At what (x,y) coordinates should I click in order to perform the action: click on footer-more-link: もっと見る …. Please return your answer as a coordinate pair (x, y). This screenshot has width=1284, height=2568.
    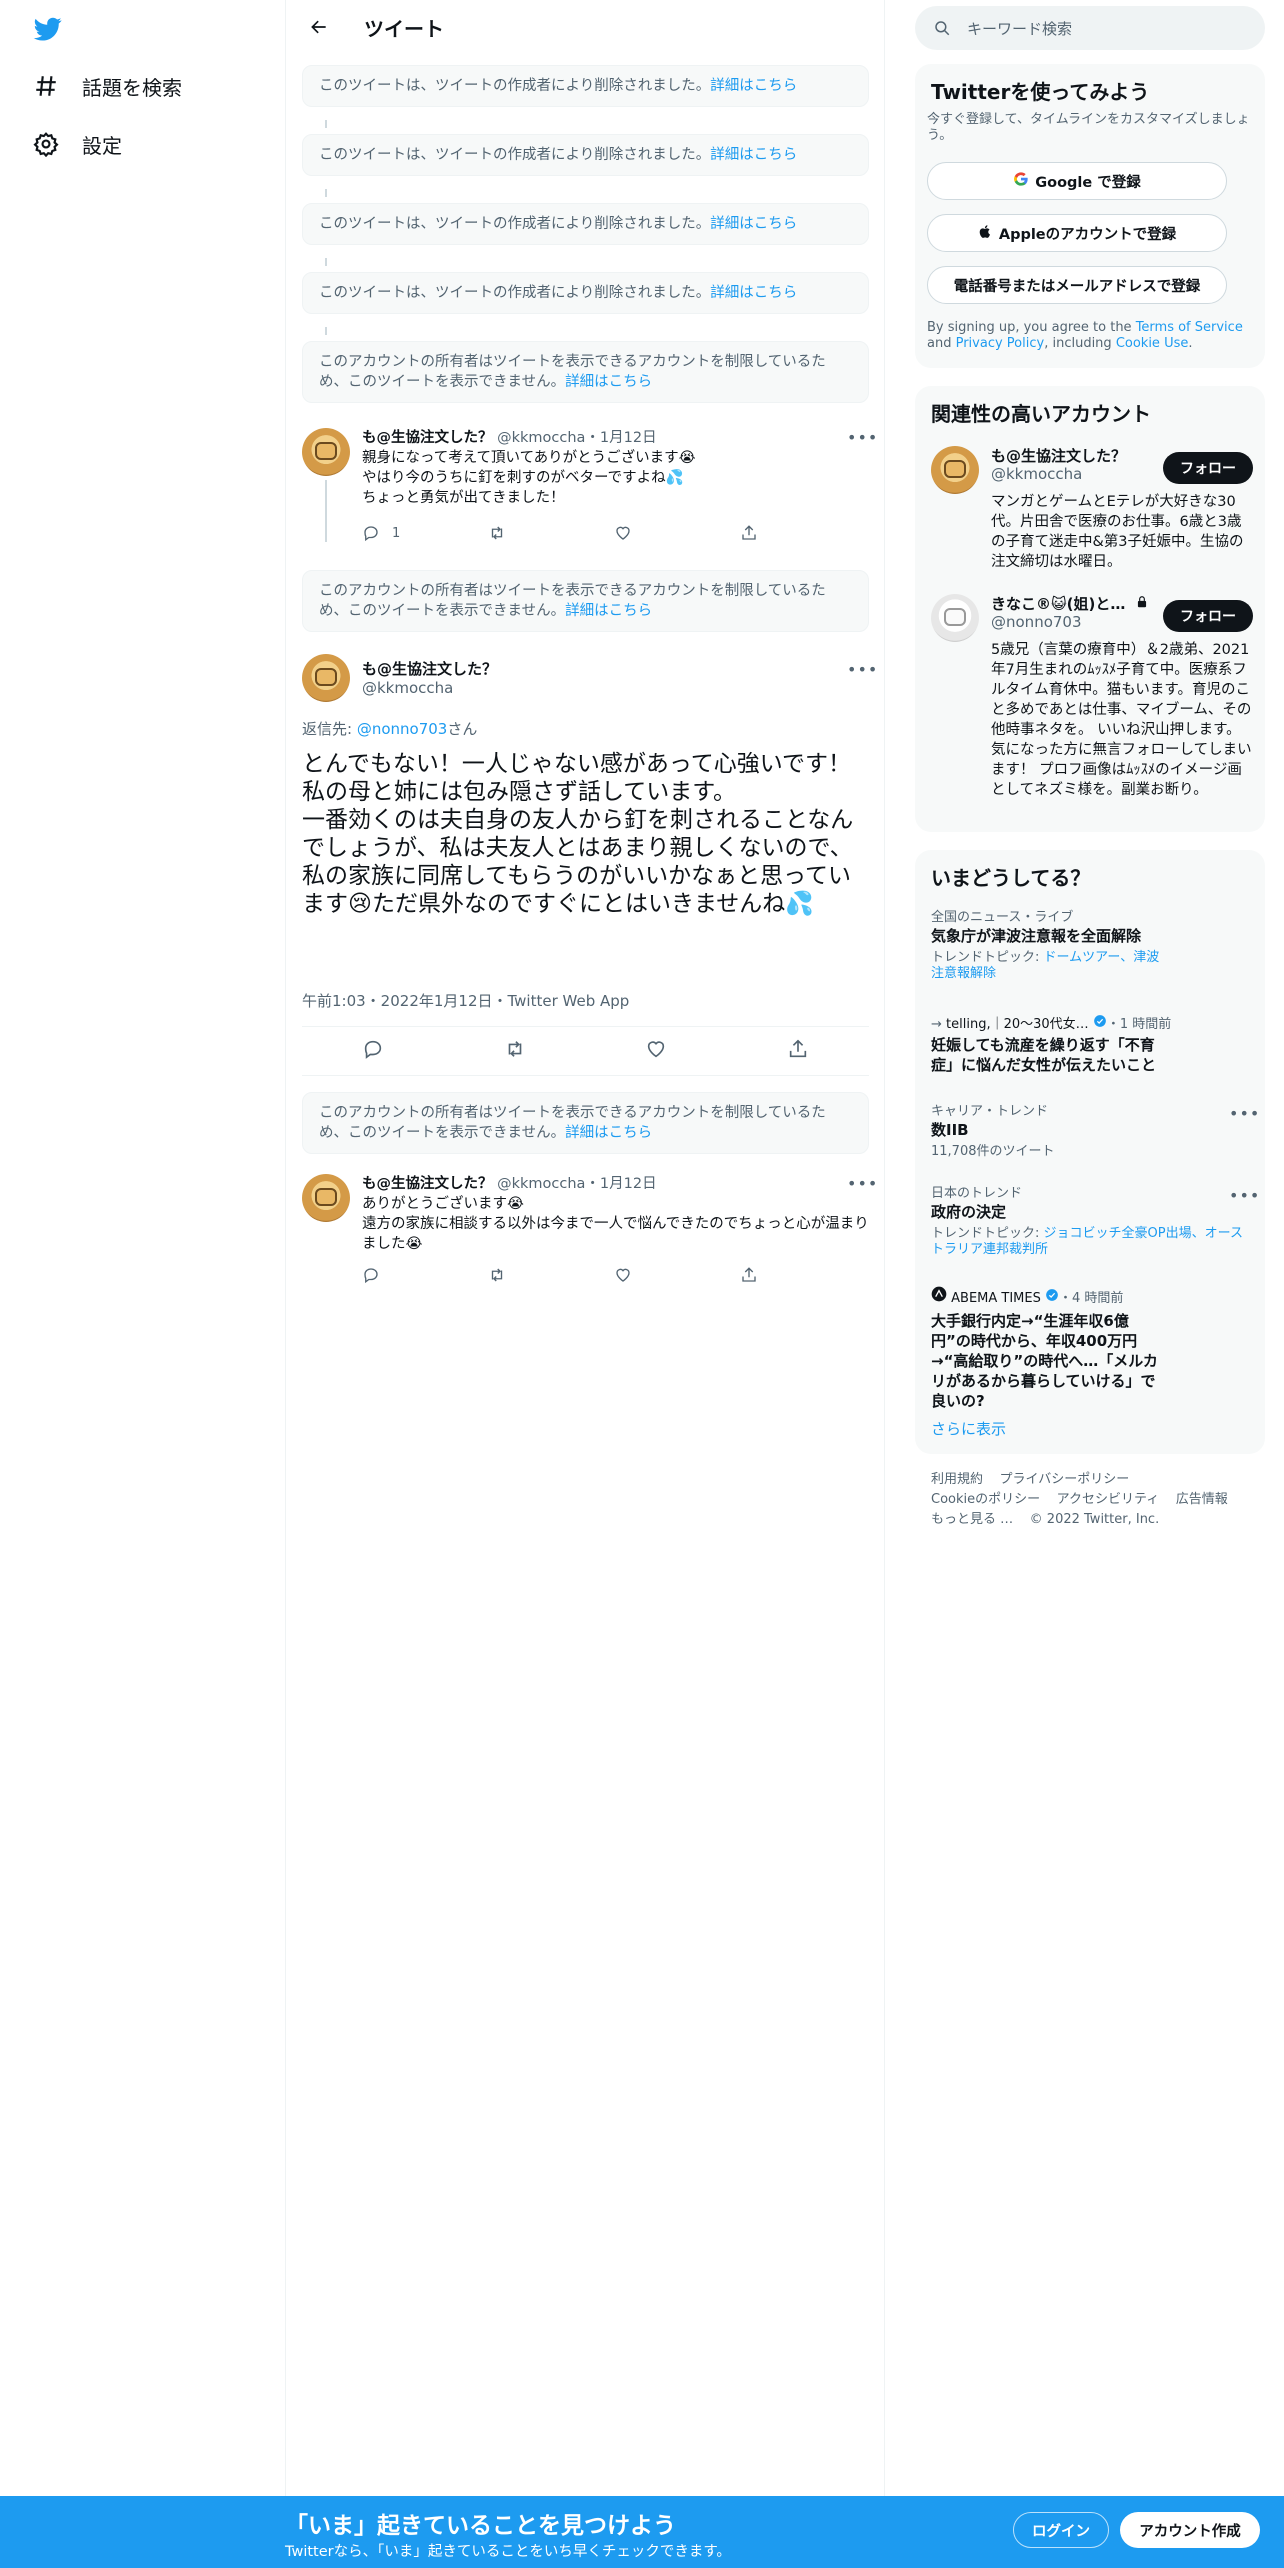
    Looking at the image, I should click on (972, 1519).